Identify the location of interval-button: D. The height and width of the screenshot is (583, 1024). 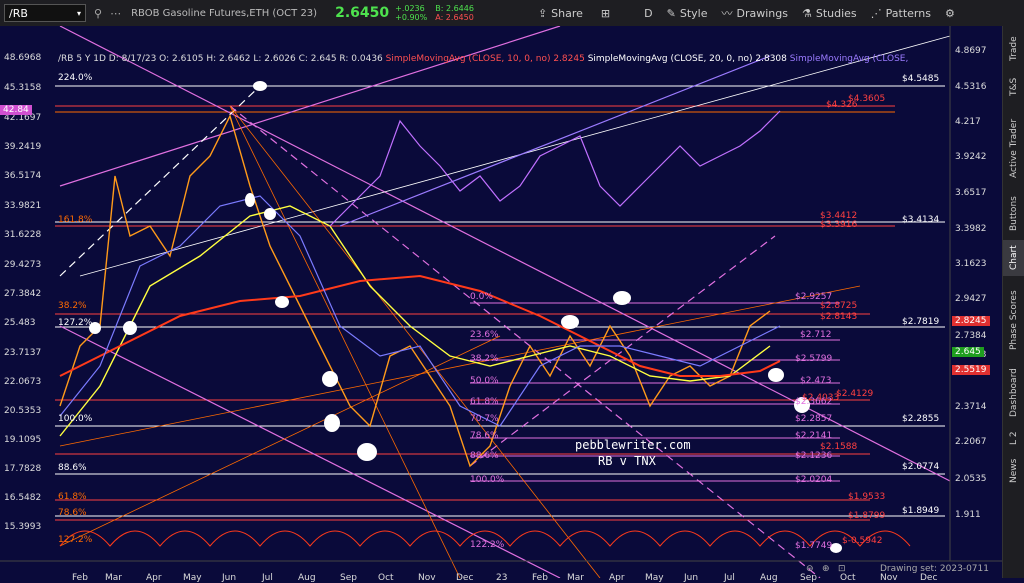
(648, 13).